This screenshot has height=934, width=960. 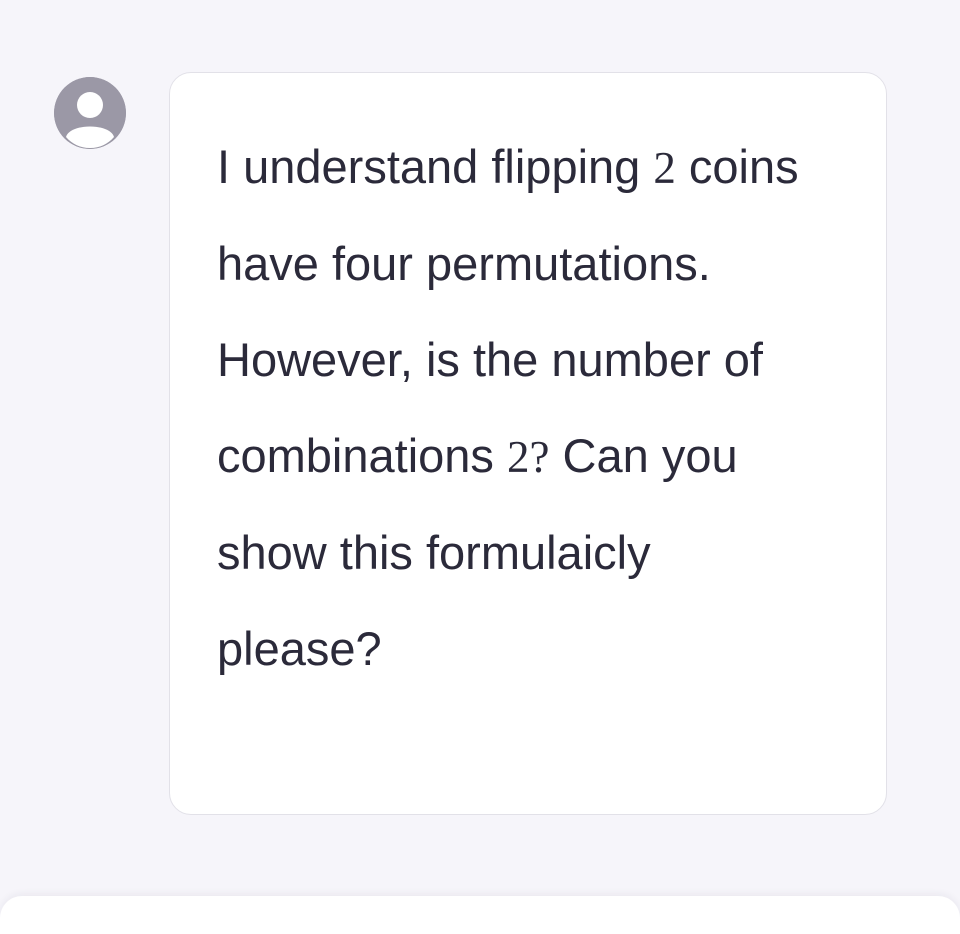 I want to click on user-avatar-icon, so click(x=90, y=113).